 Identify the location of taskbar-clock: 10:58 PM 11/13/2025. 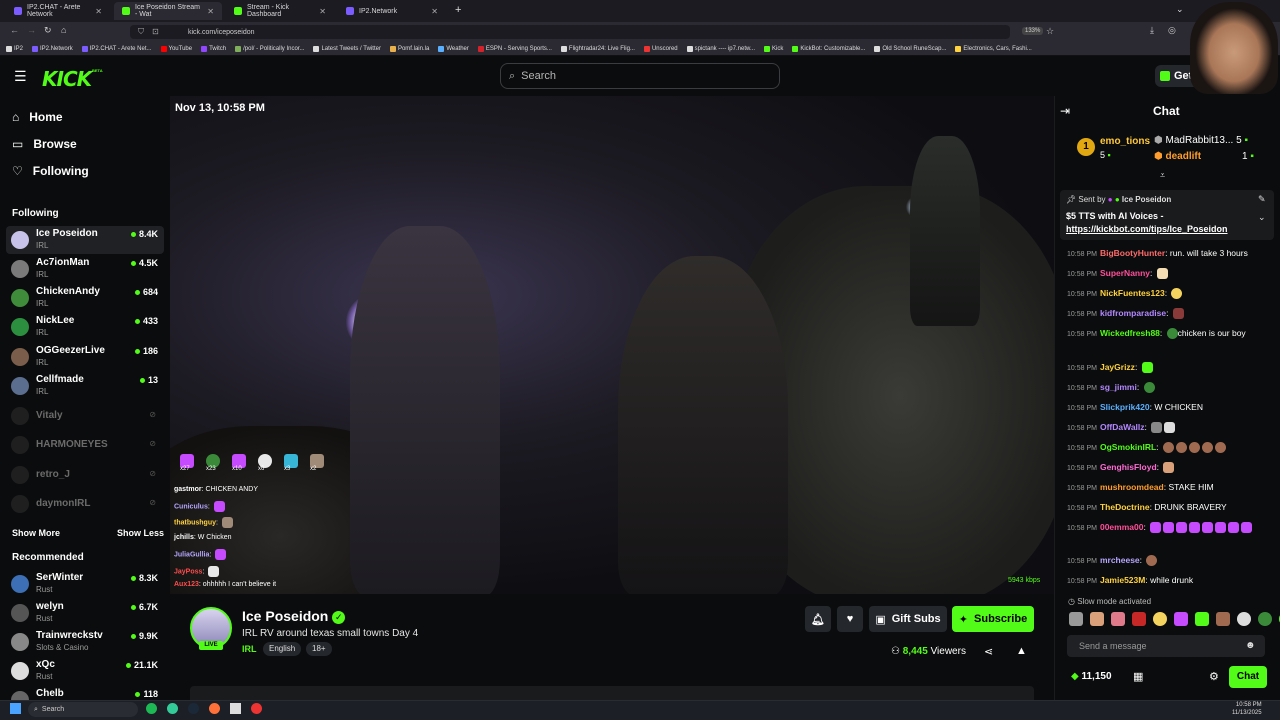
(1247, 709).